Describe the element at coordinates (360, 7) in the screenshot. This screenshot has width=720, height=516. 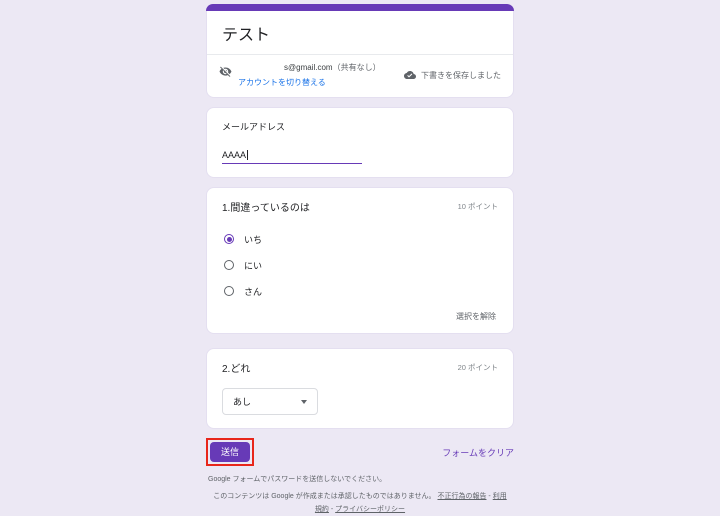
I see `theme-accent-bar` at that location.